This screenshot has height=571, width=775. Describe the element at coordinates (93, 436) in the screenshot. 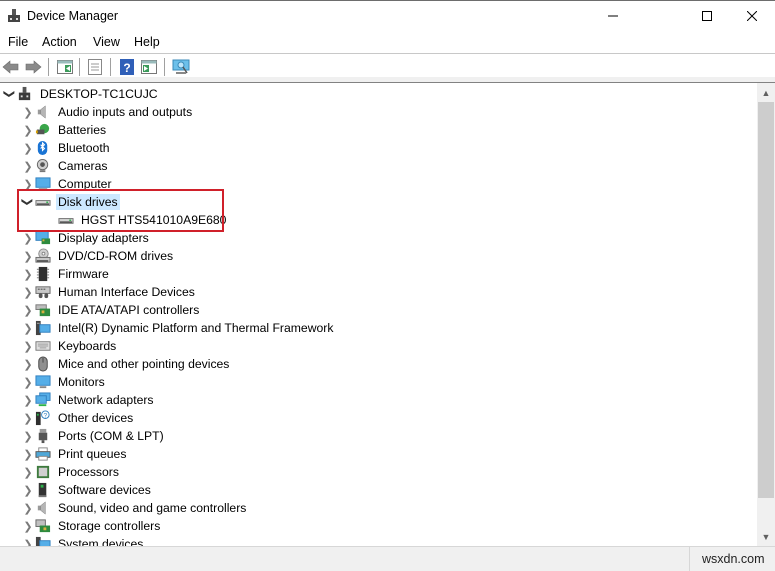

I see `tree-item-ports-com-lpt: ❯ Ports (COM & LPT)` at that location.